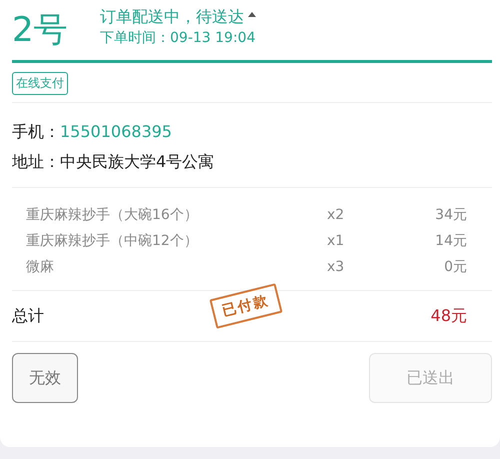 This screenshot has height=459, width=500. What do you see at coordinates (116, 132) in the screenshot?
I see `phone-link: 15501068395` at bounding box center [116, 132].